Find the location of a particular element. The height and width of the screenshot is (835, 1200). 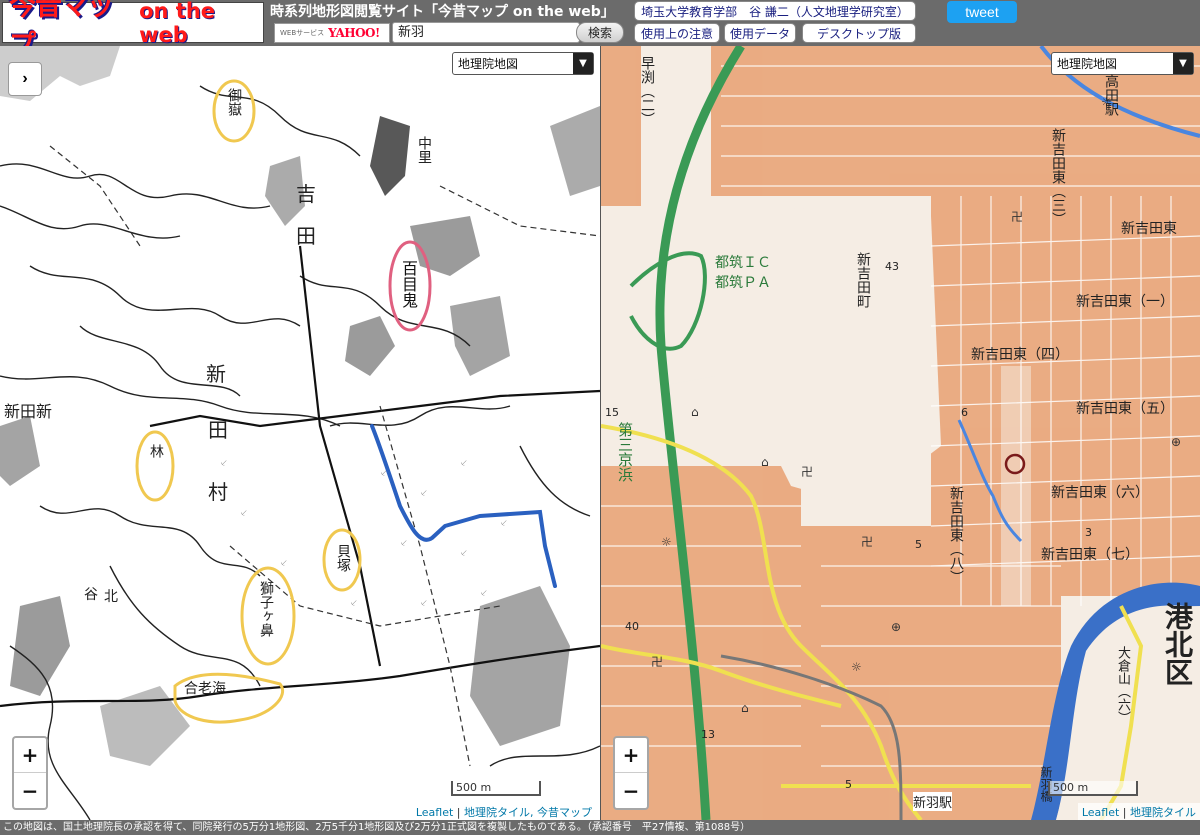

label-shinyoshida-higashi-4: 新吉田東（四） is located at coordinates (1020, 355).